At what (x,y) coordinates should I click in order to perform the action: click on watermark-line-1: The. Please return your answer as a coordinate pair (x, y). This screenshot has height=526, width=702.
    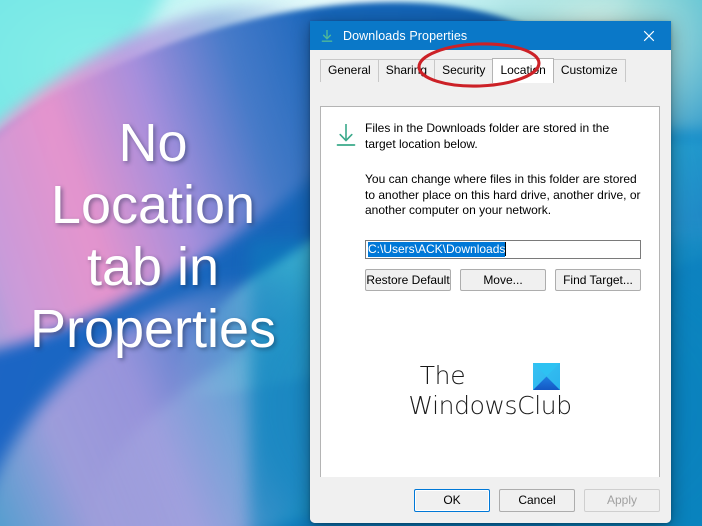
    Looking at the image, I should click on (442, 375).